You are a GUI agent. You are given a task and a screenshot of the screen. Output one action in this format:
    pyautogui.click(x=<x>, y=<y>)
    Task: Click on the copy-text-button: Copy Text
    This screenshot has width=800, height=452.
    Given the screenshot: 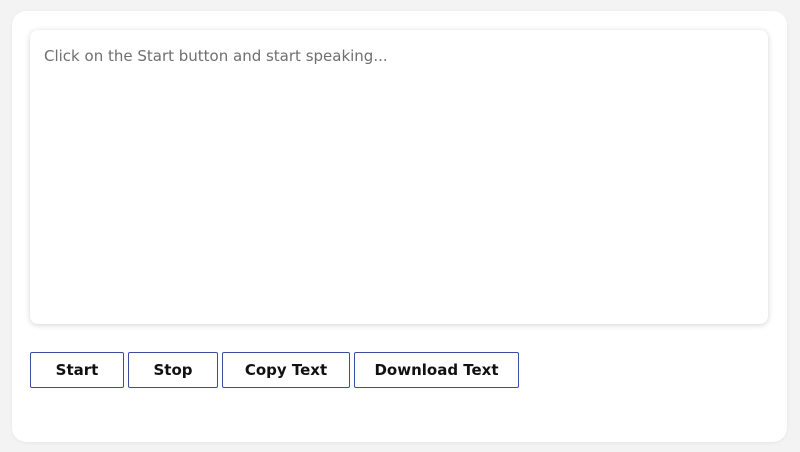 What is the action you would take?
    pyautogui.click(x=286, y=370)
    